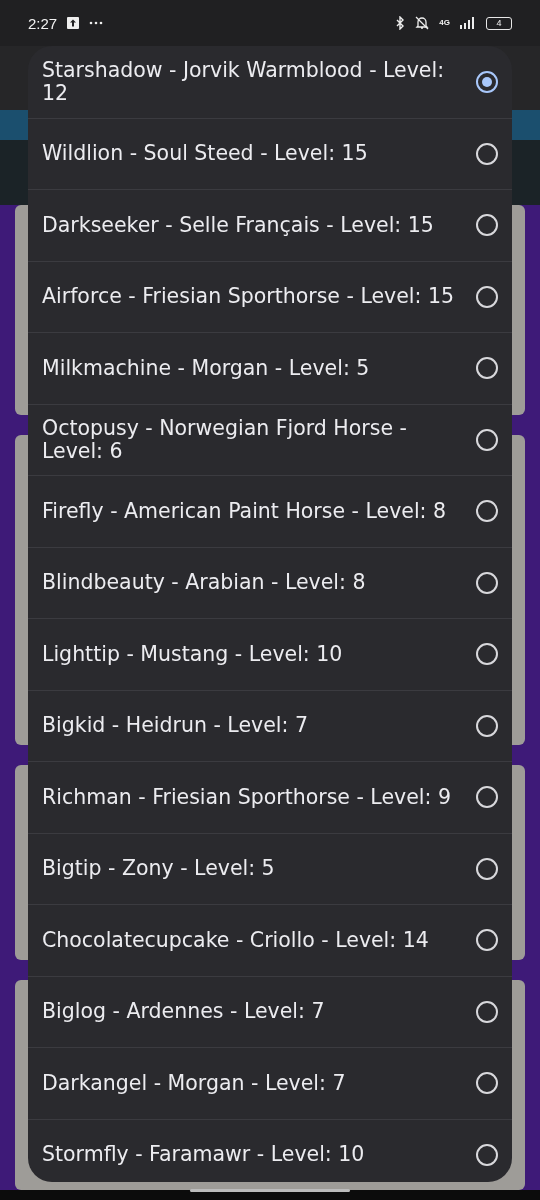  I want to click on option-row: Stormfly - Faramawr - Level: 10, so click(270, 1150).